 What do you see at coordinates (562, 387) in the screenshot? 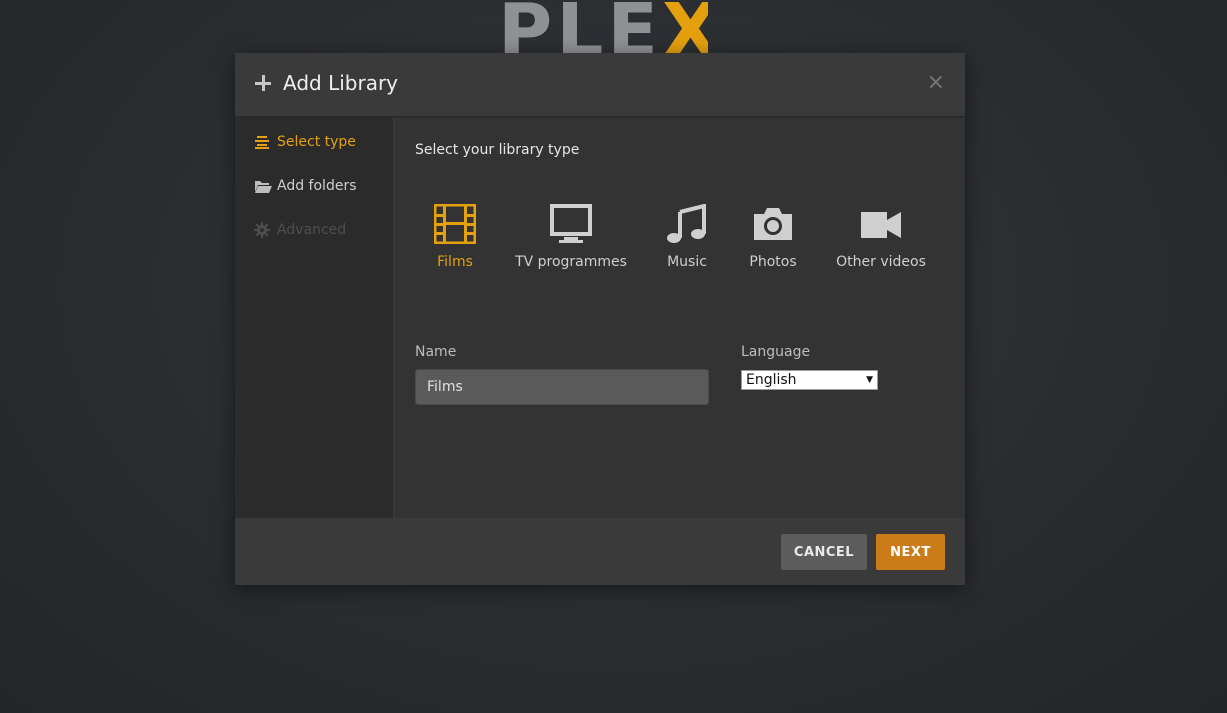
I see `library-name-input` at bounding box center [562, 387].